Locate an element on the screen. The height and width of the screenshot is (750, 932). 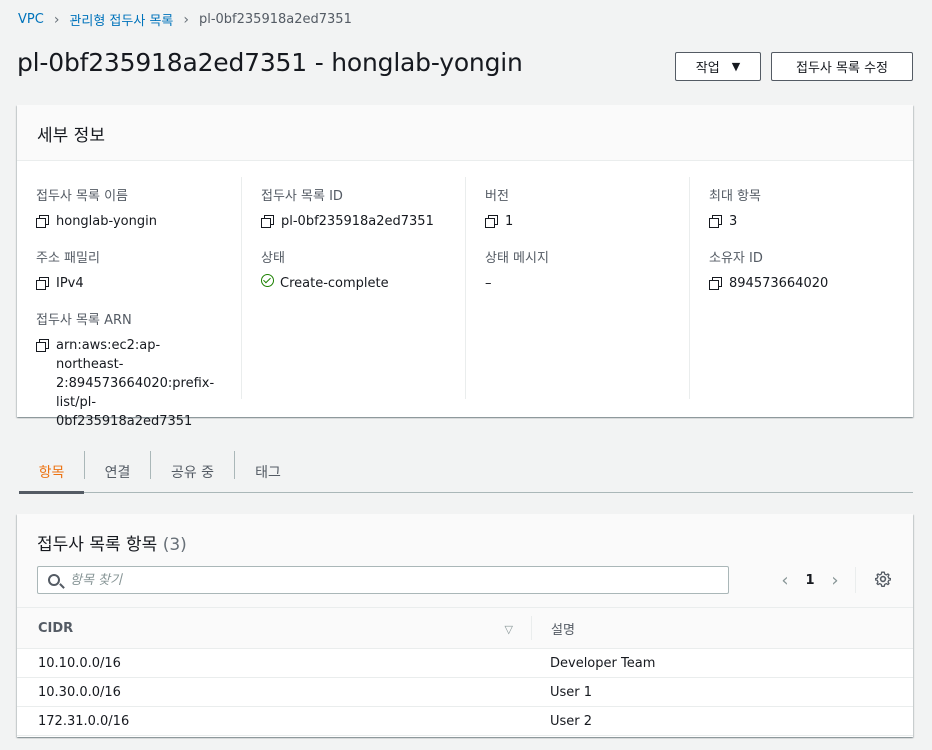
field-label: 상태 is located at coordinates (273, 258).